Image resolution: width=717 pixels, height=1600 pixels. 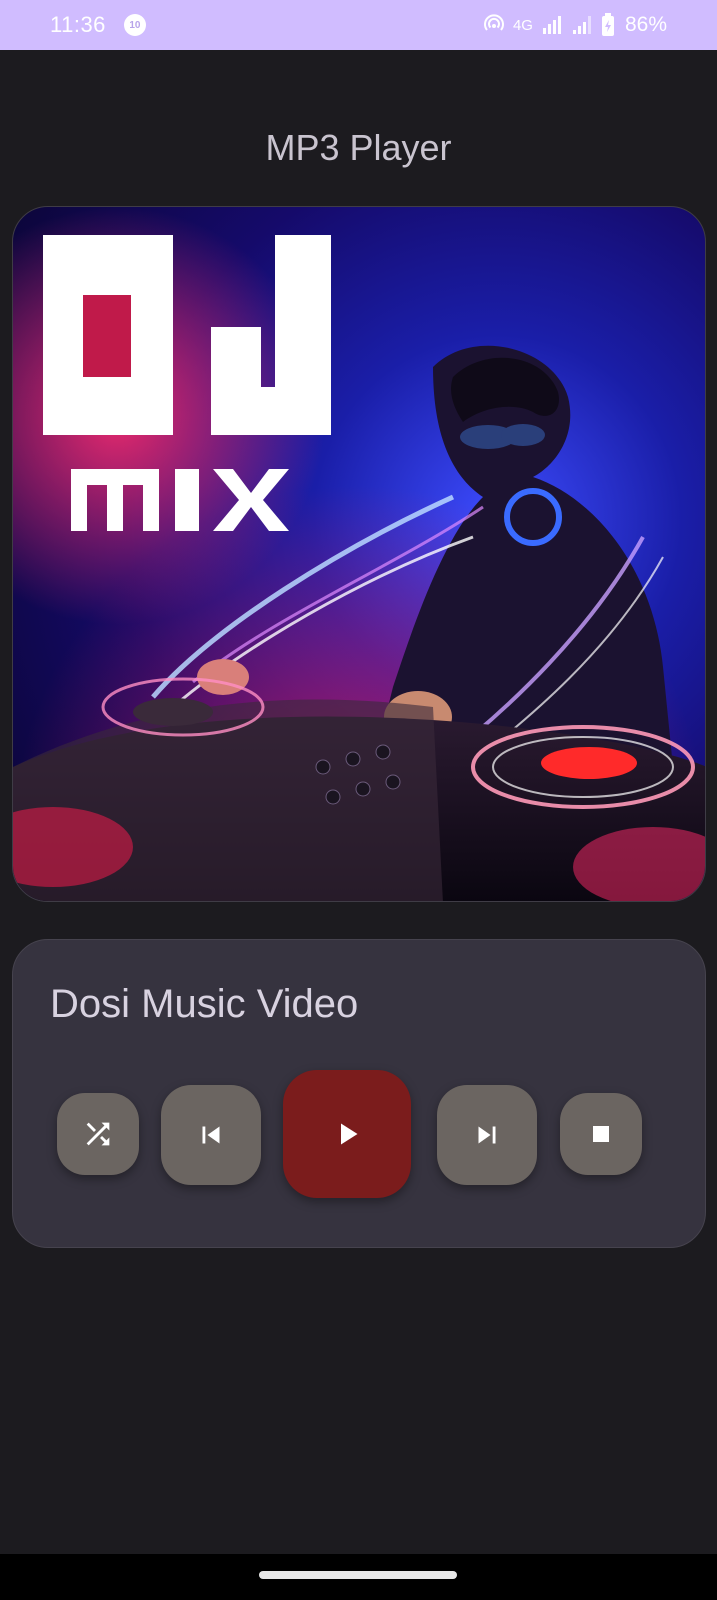 I want to click on next-button, so click(x=487, y=1135).